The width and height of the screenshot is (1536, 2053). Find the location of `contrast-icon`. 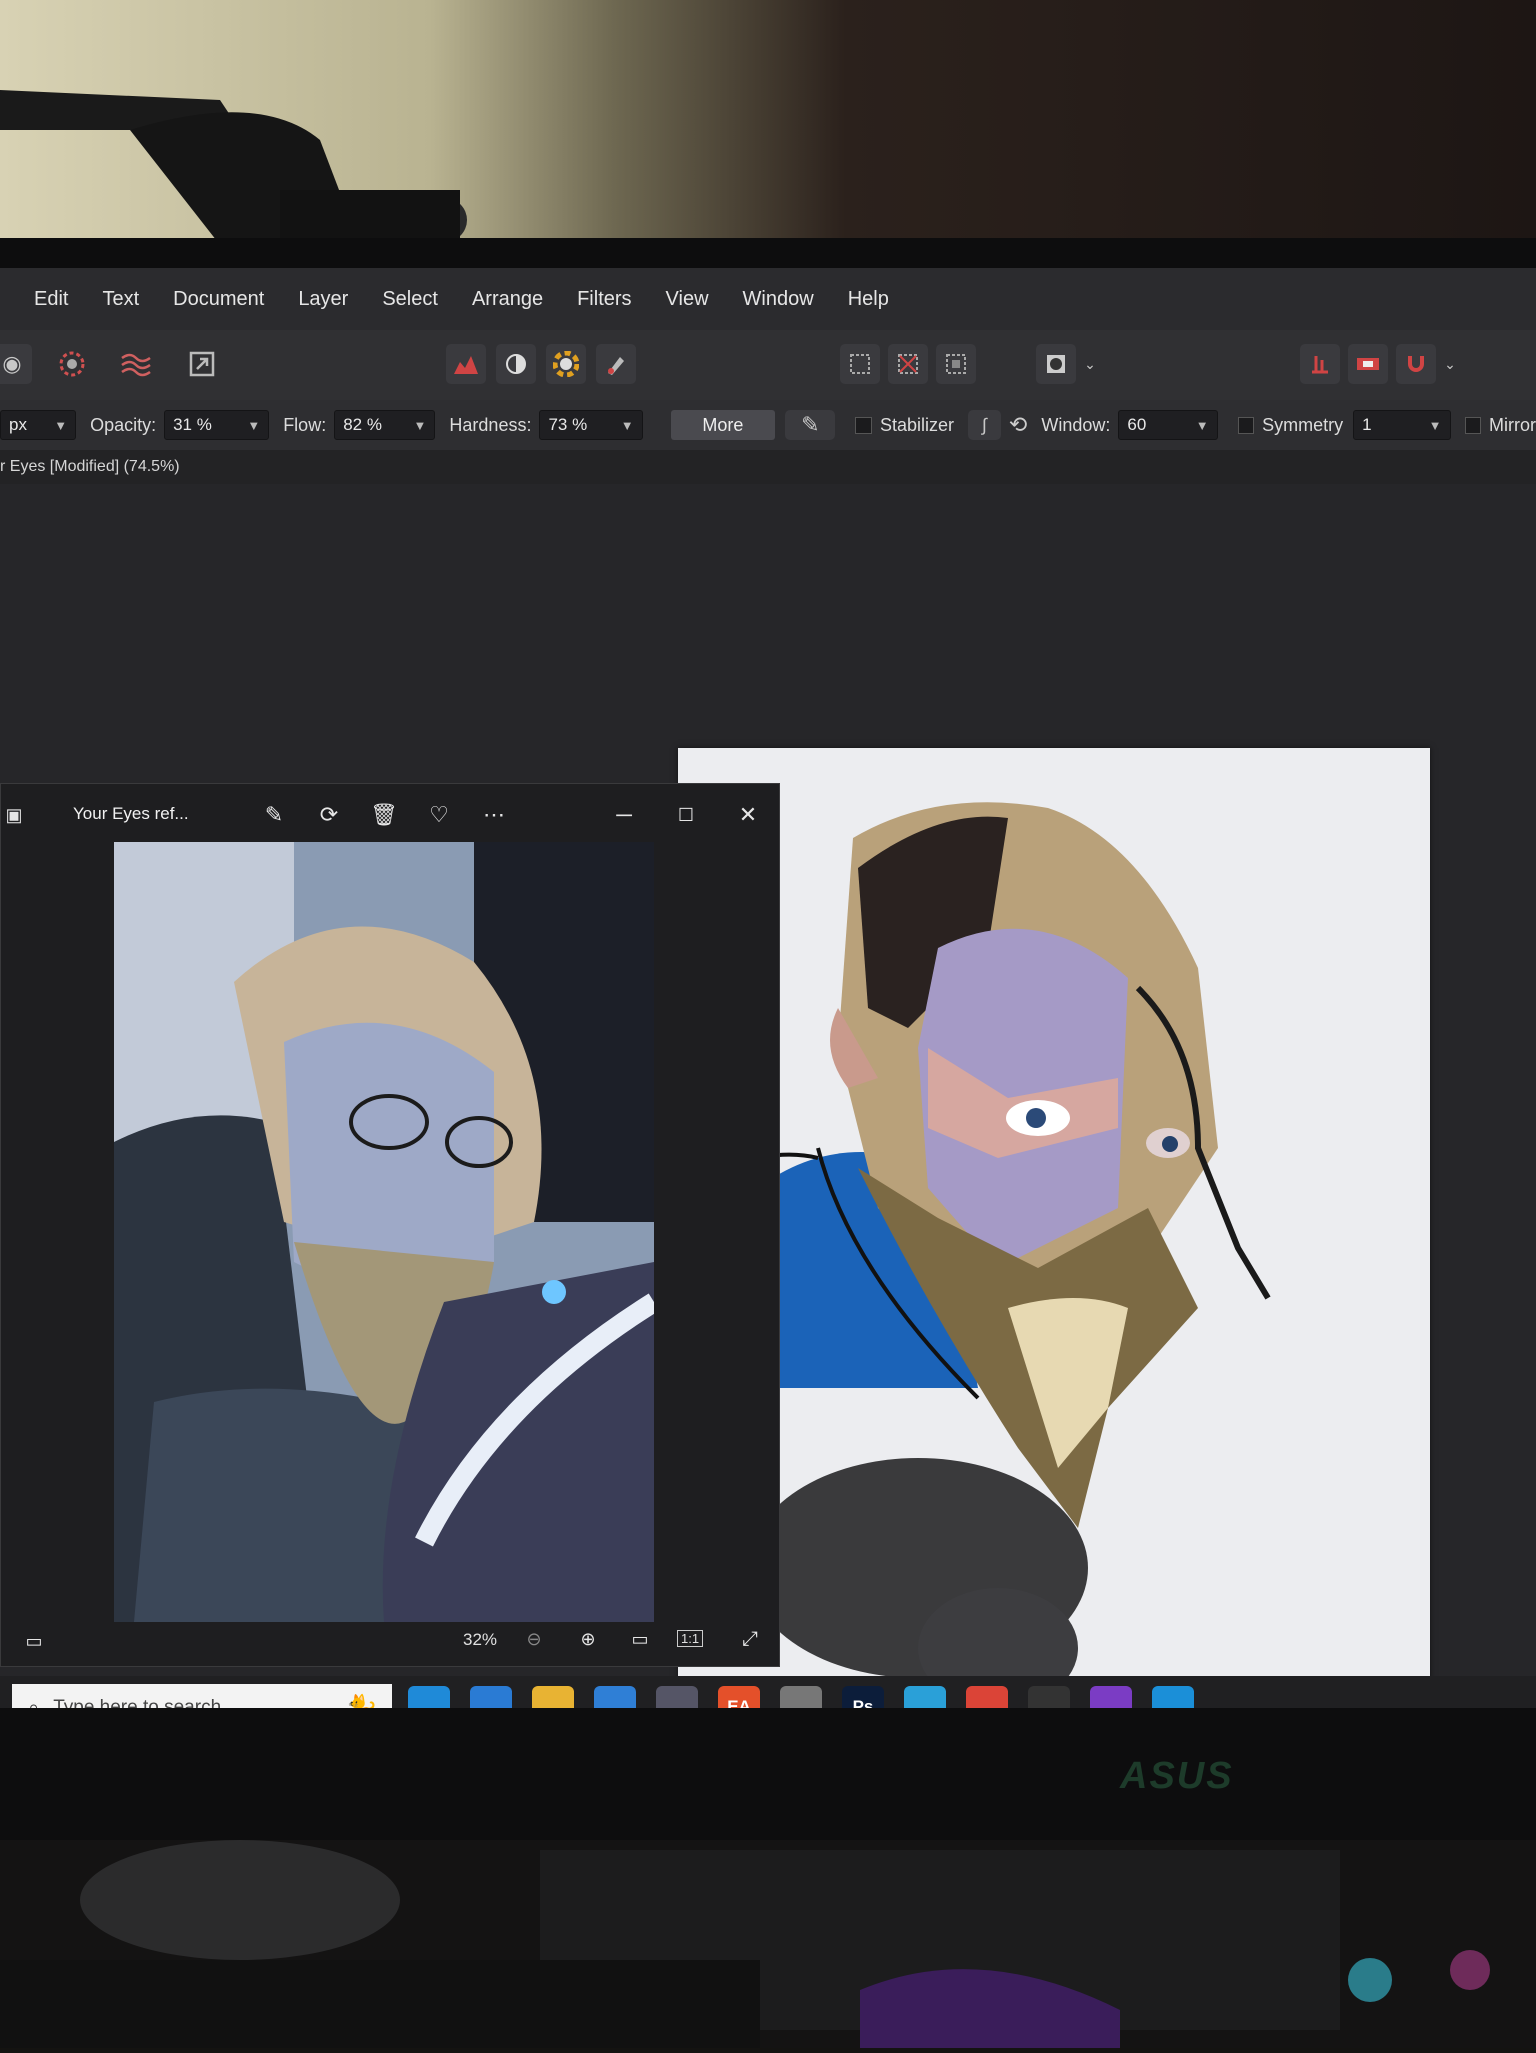

contrast-icon is located at coordinates (516, 364).